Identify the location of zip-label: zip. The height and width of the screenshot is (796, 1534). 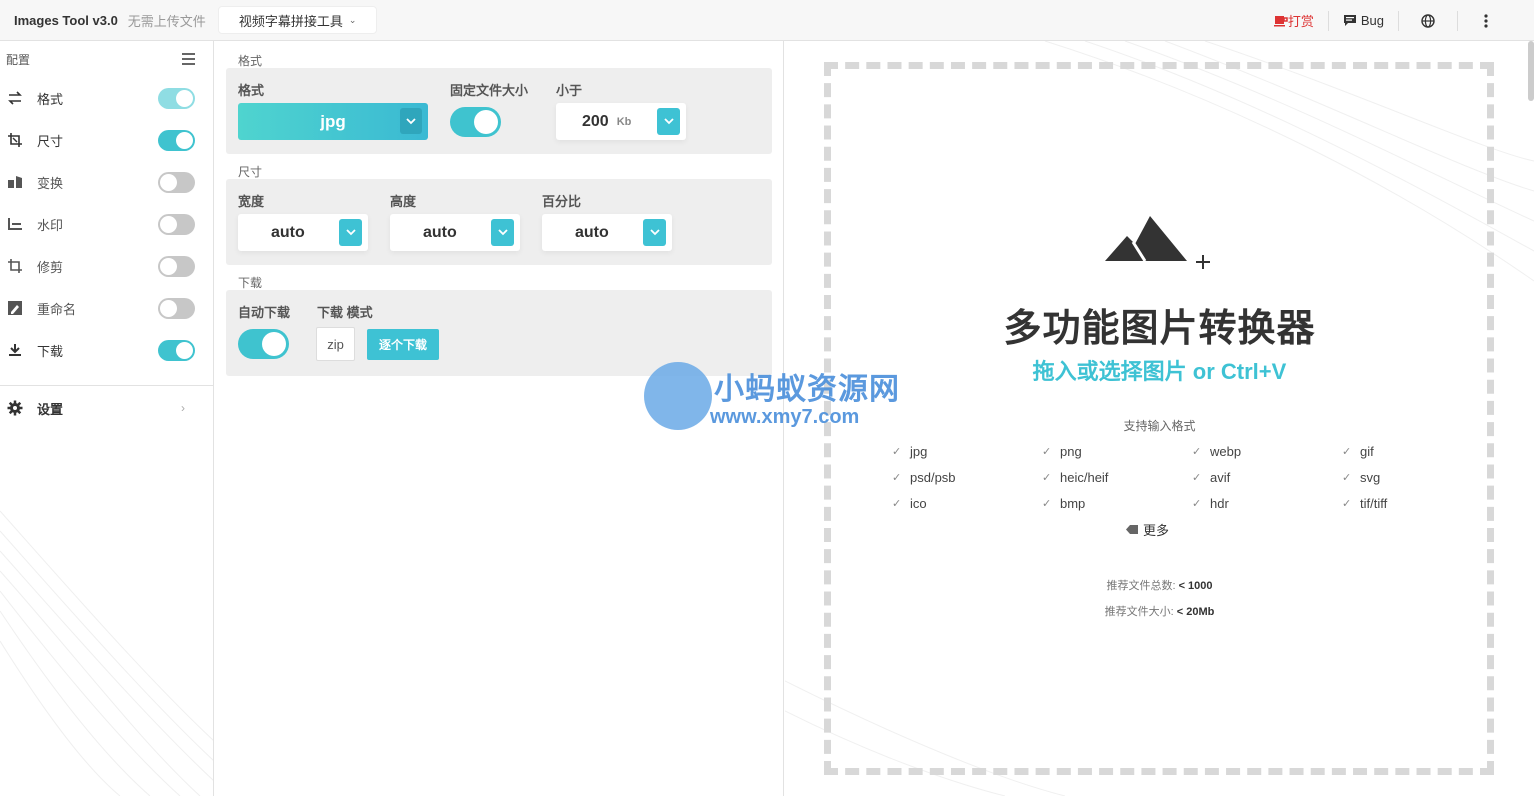
(335, 344).